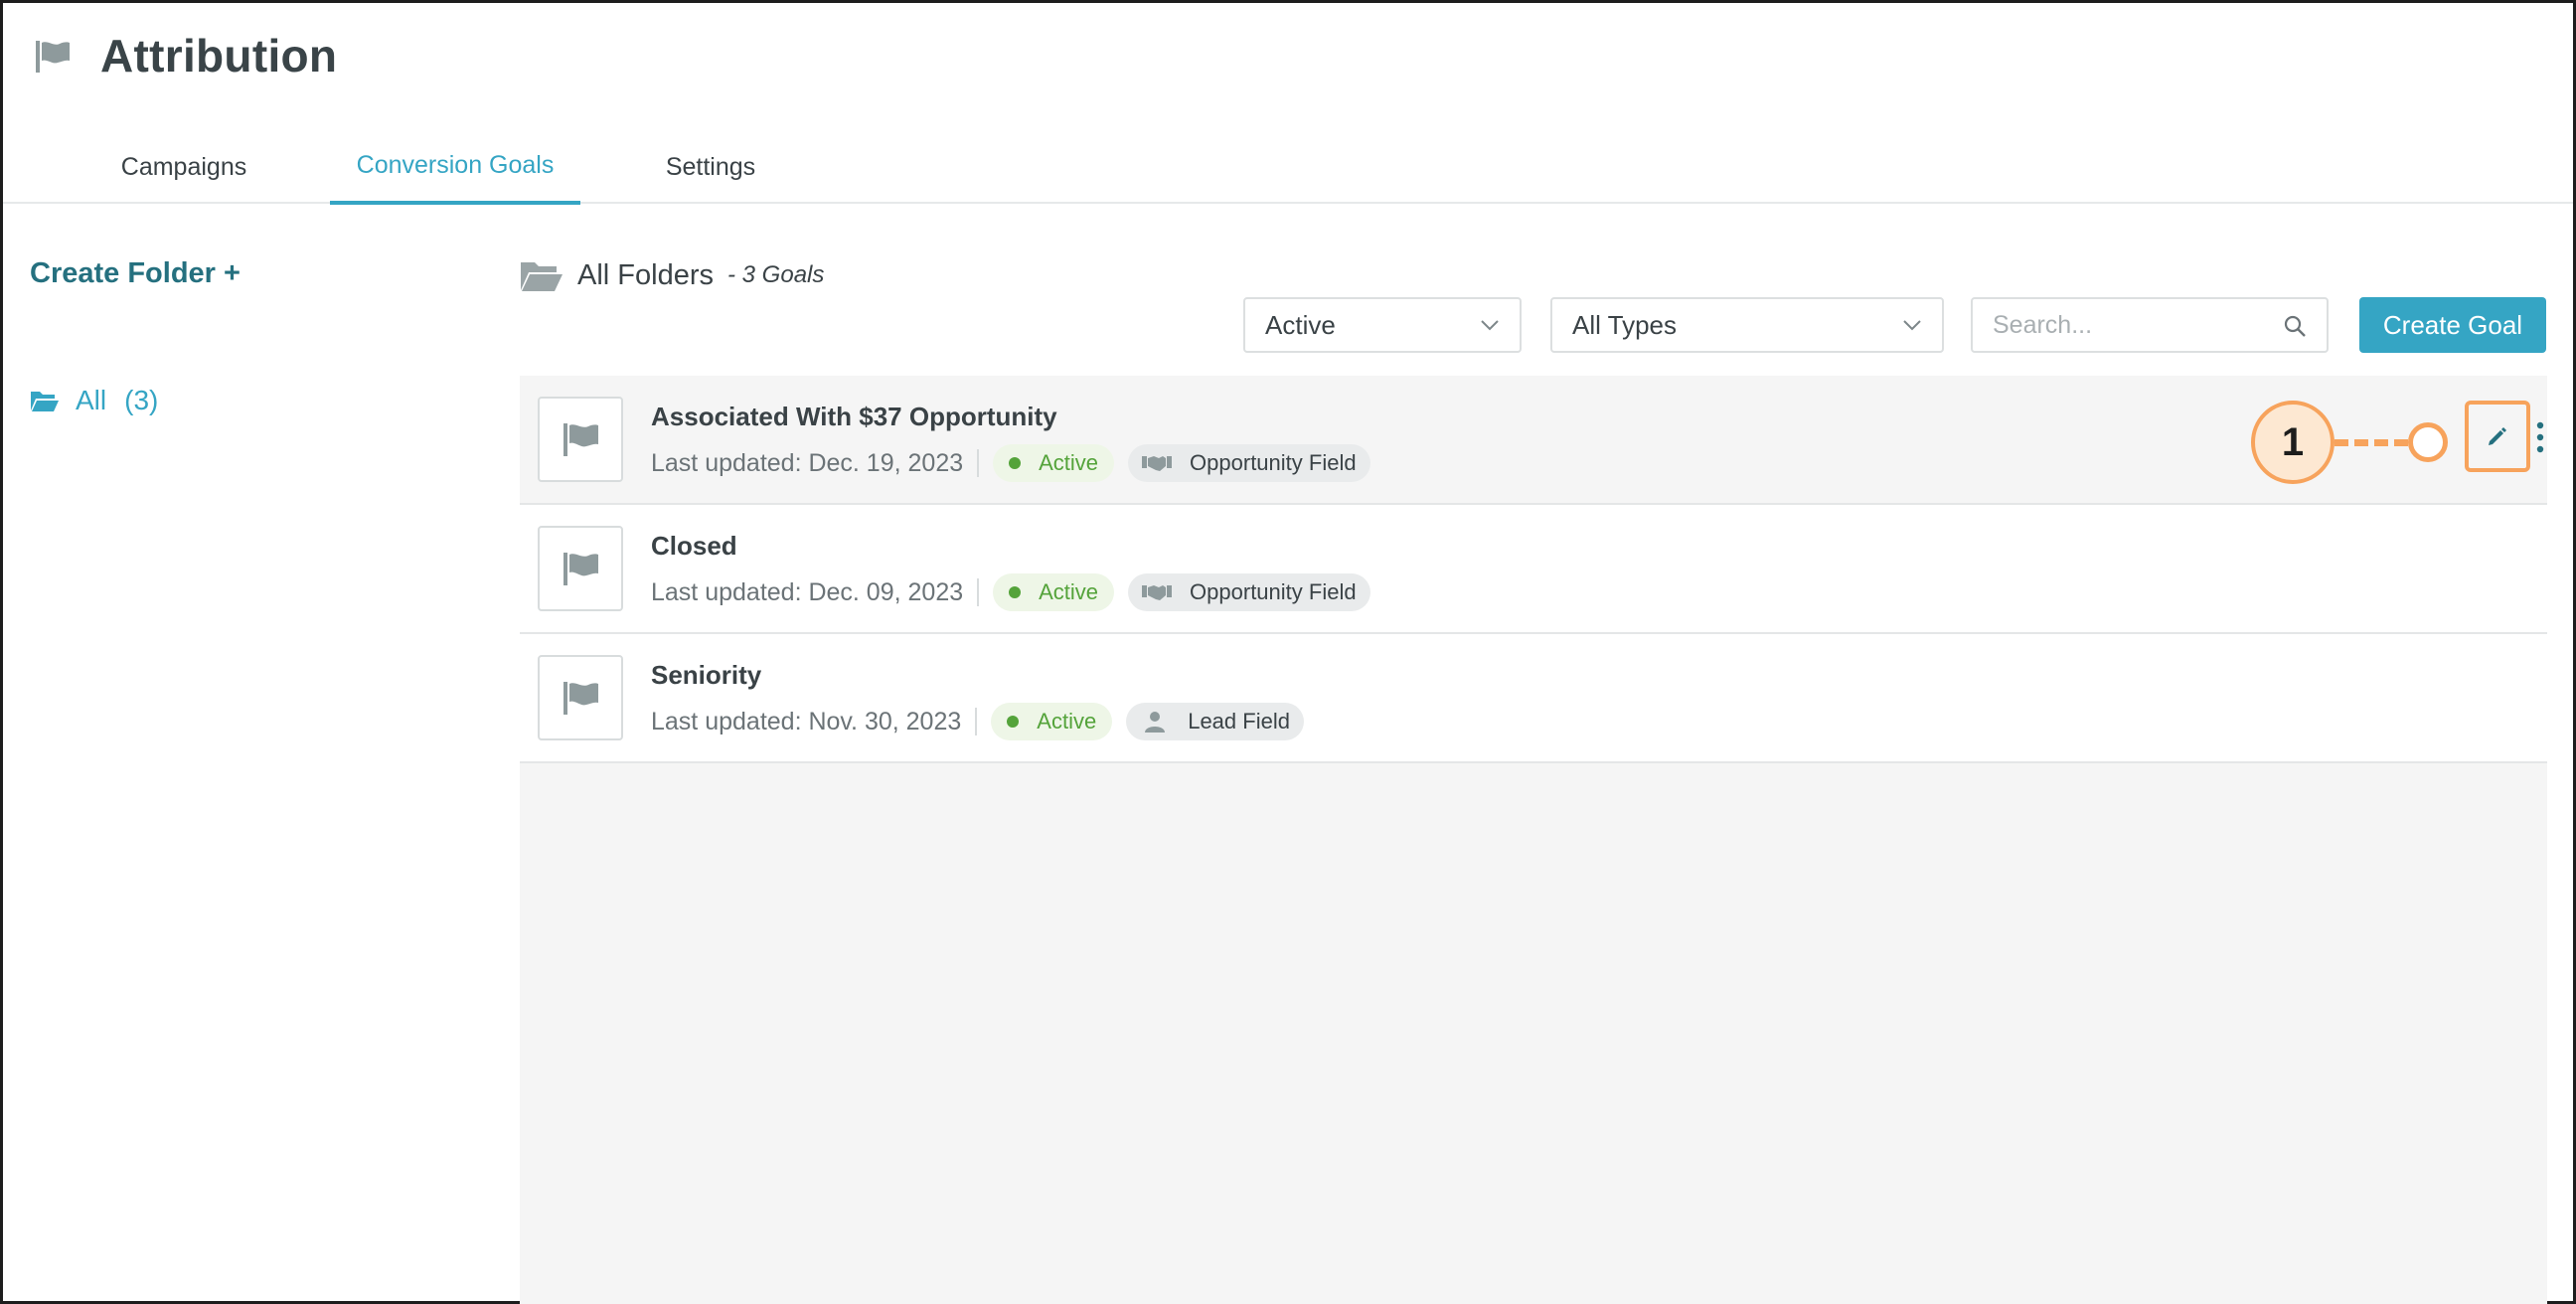 The height and width of the screenshot is (1304, 2576). What do you see at coordinates (219, 56) in the screenshot?
I see `page-title: Attribution` at bounding box center [219, 56].